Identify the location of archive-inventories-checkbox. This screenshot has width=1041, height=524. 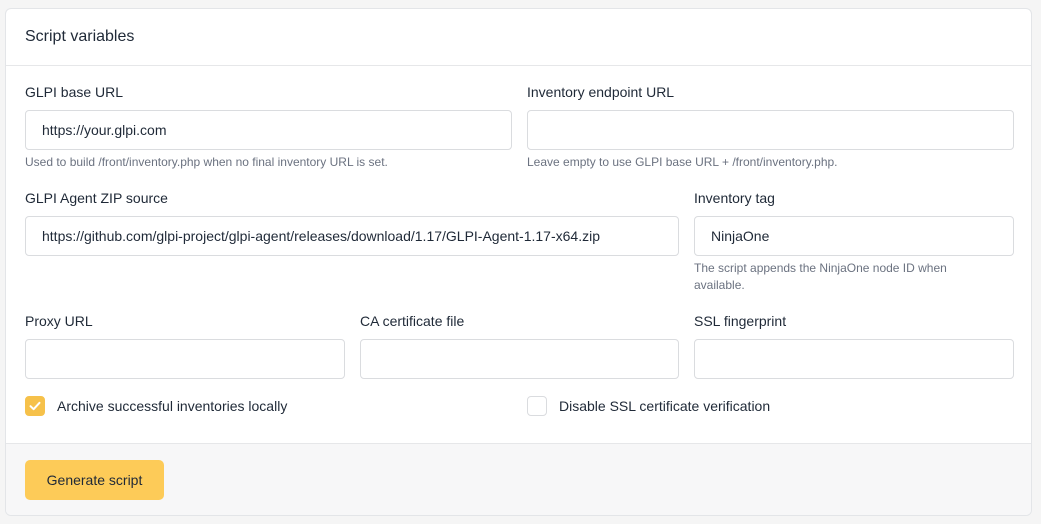
(35, 406).